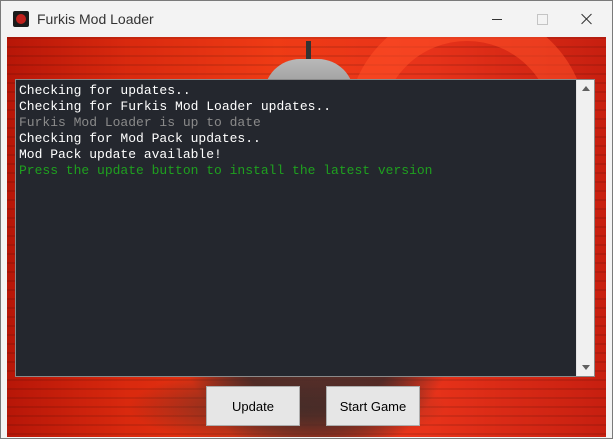 The image size is (613, 439). I want to click on start-game-button: Start Game, so click(373, 406).